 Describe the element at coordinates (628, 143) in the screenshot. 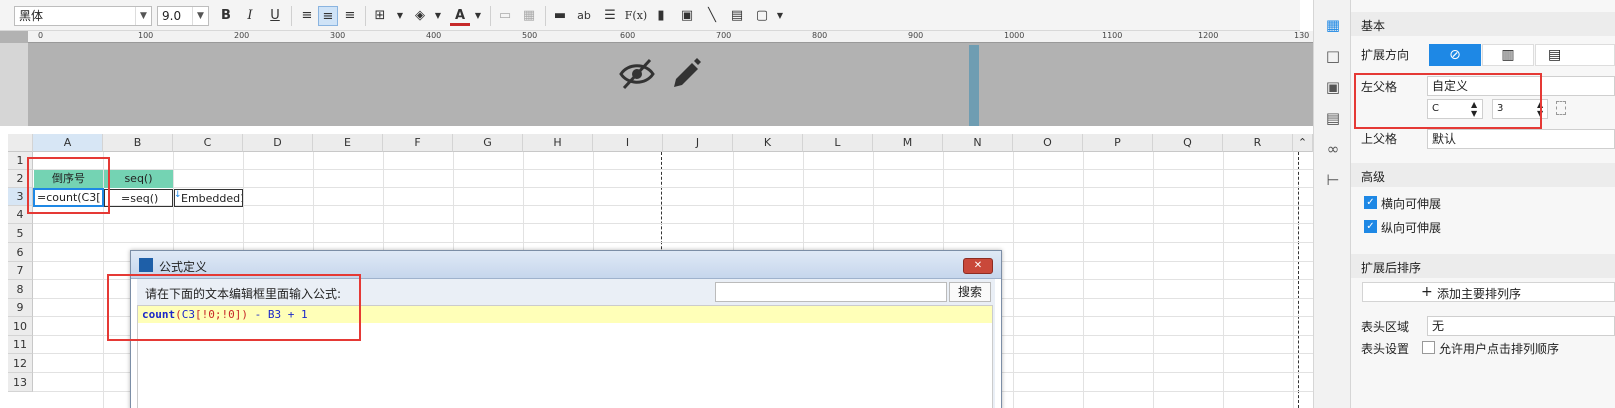

I see `column-header-i: I` at that location.